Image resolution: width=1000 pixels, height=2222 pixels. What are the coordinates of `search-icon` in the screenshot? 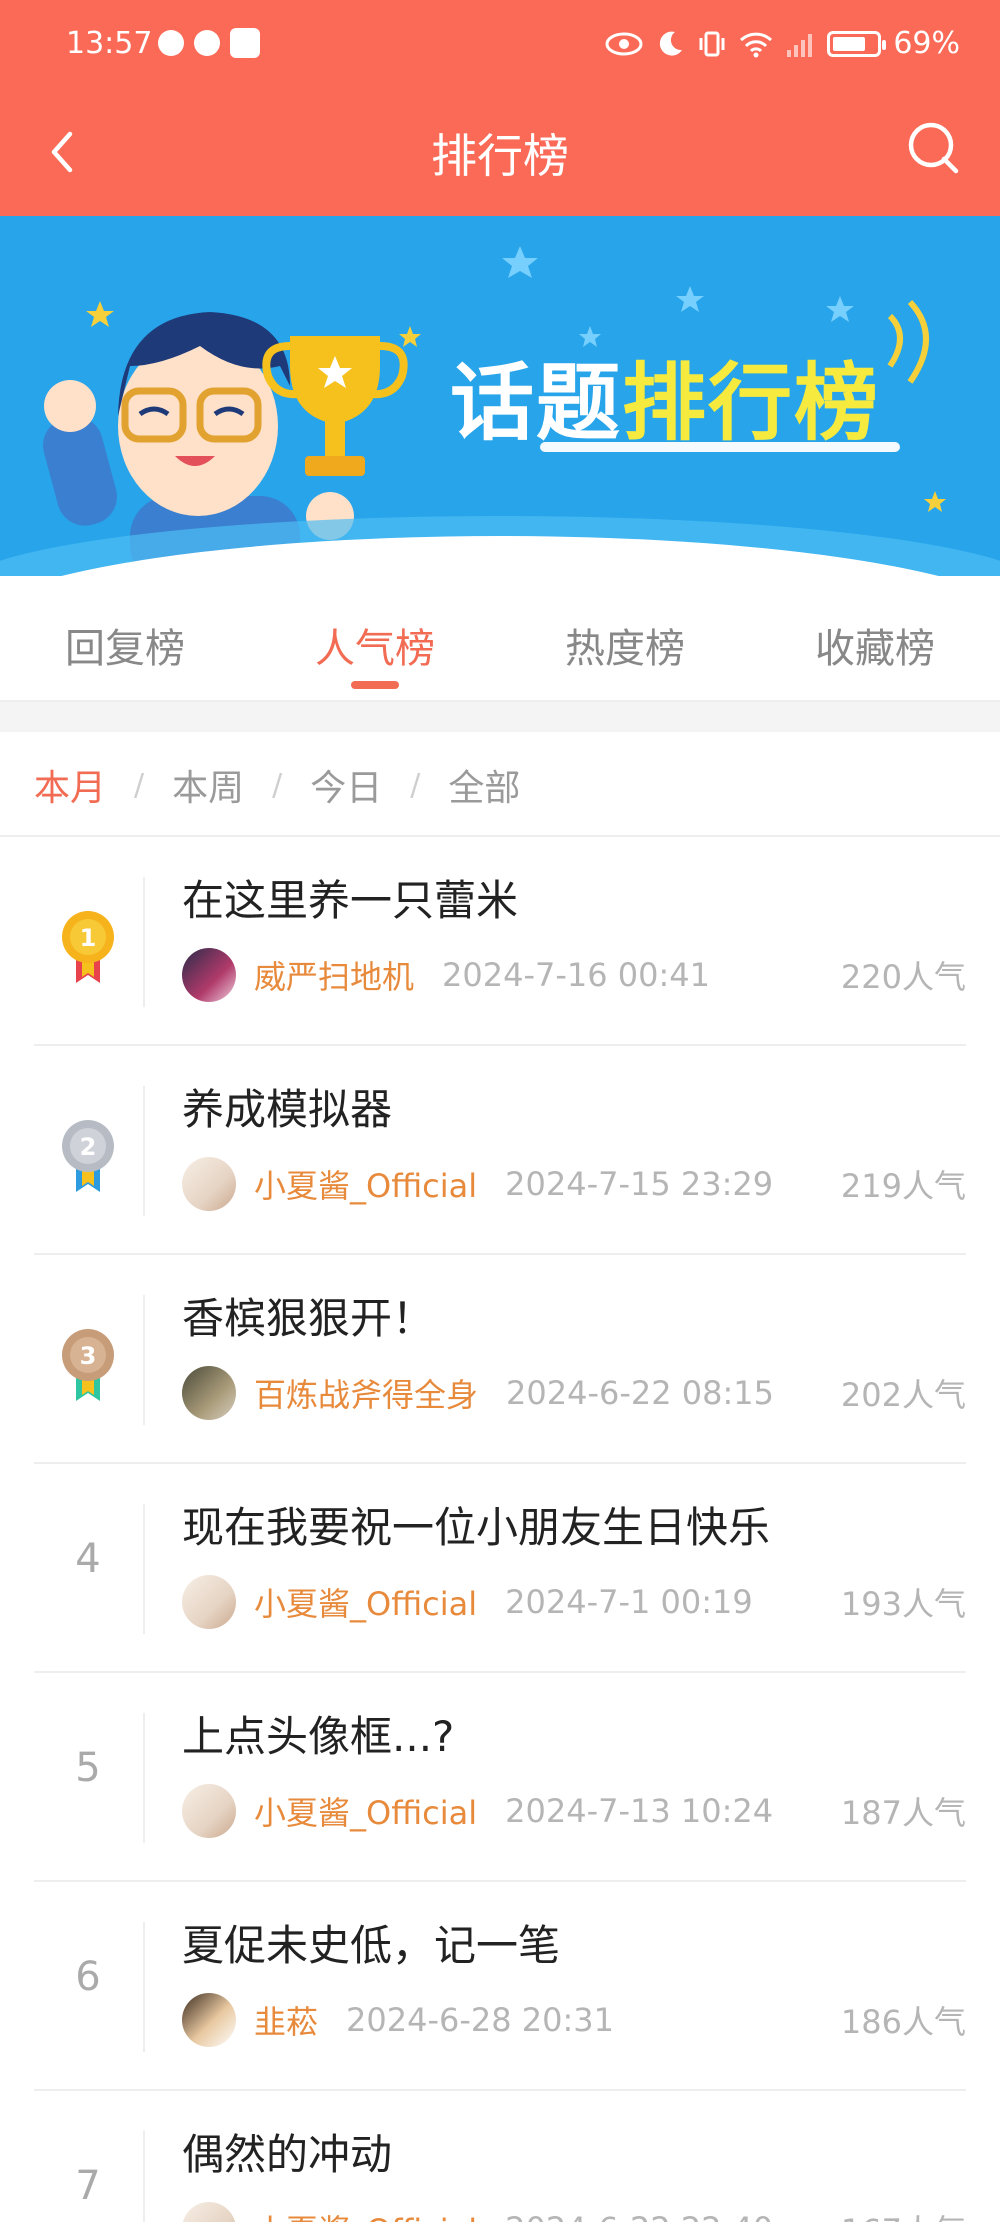 It's located at (934, 148).